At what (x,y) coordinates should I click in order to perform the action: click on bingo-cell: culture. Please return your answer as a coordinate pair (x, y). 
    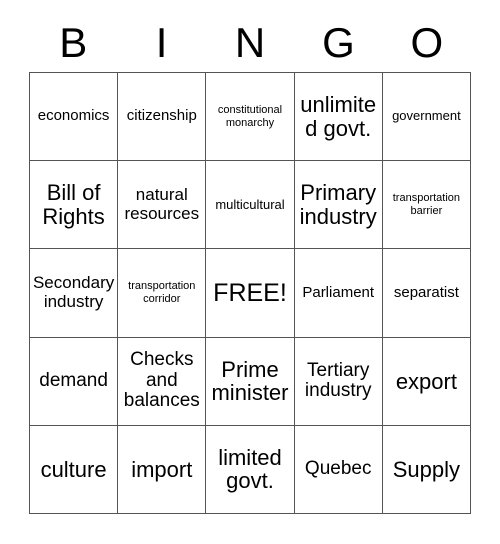
    Looking at the image, I should click on (74, 469).